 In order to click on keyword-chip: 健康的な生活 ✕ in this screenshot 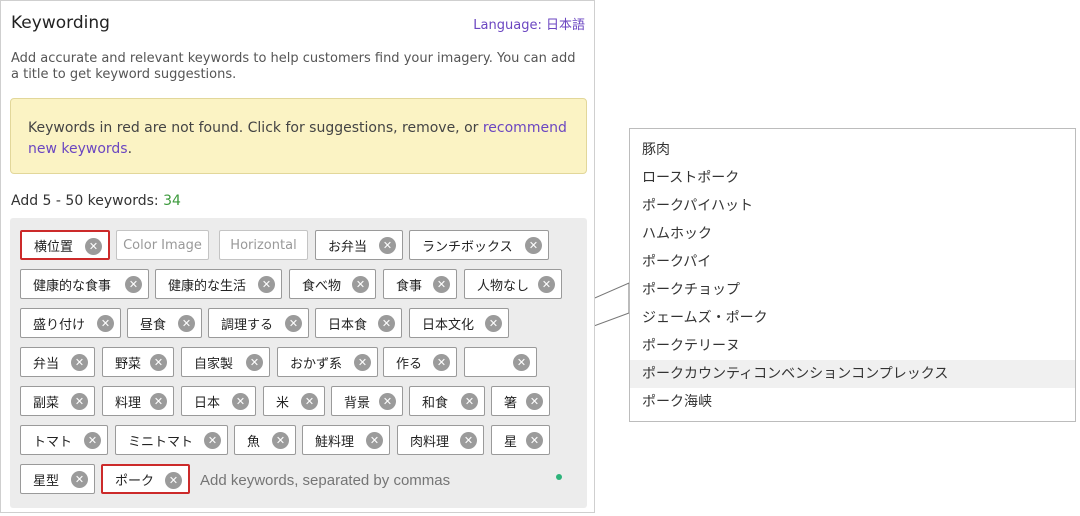, I will do `click(218, 284)`.